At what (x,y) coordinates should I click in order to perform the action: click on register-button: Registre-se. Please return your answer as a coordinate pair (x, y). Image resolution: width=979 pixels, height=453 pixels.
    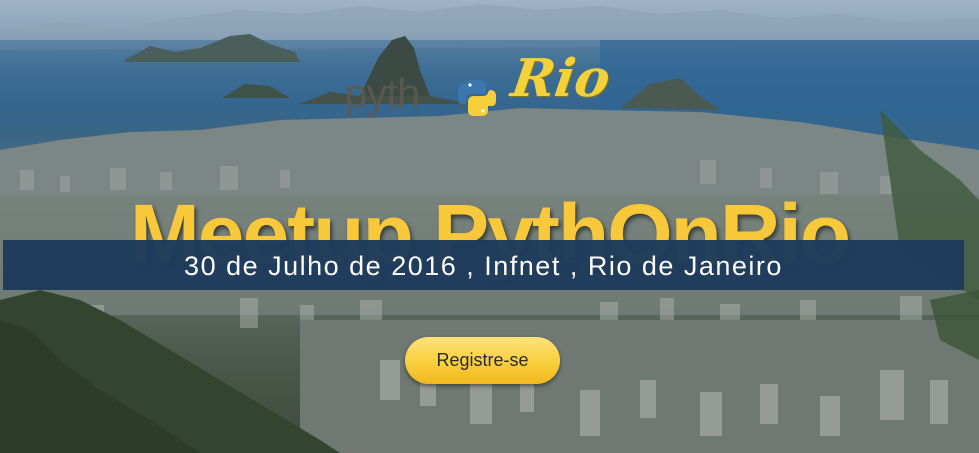
    Looking at the image, I should click on (482, 360).